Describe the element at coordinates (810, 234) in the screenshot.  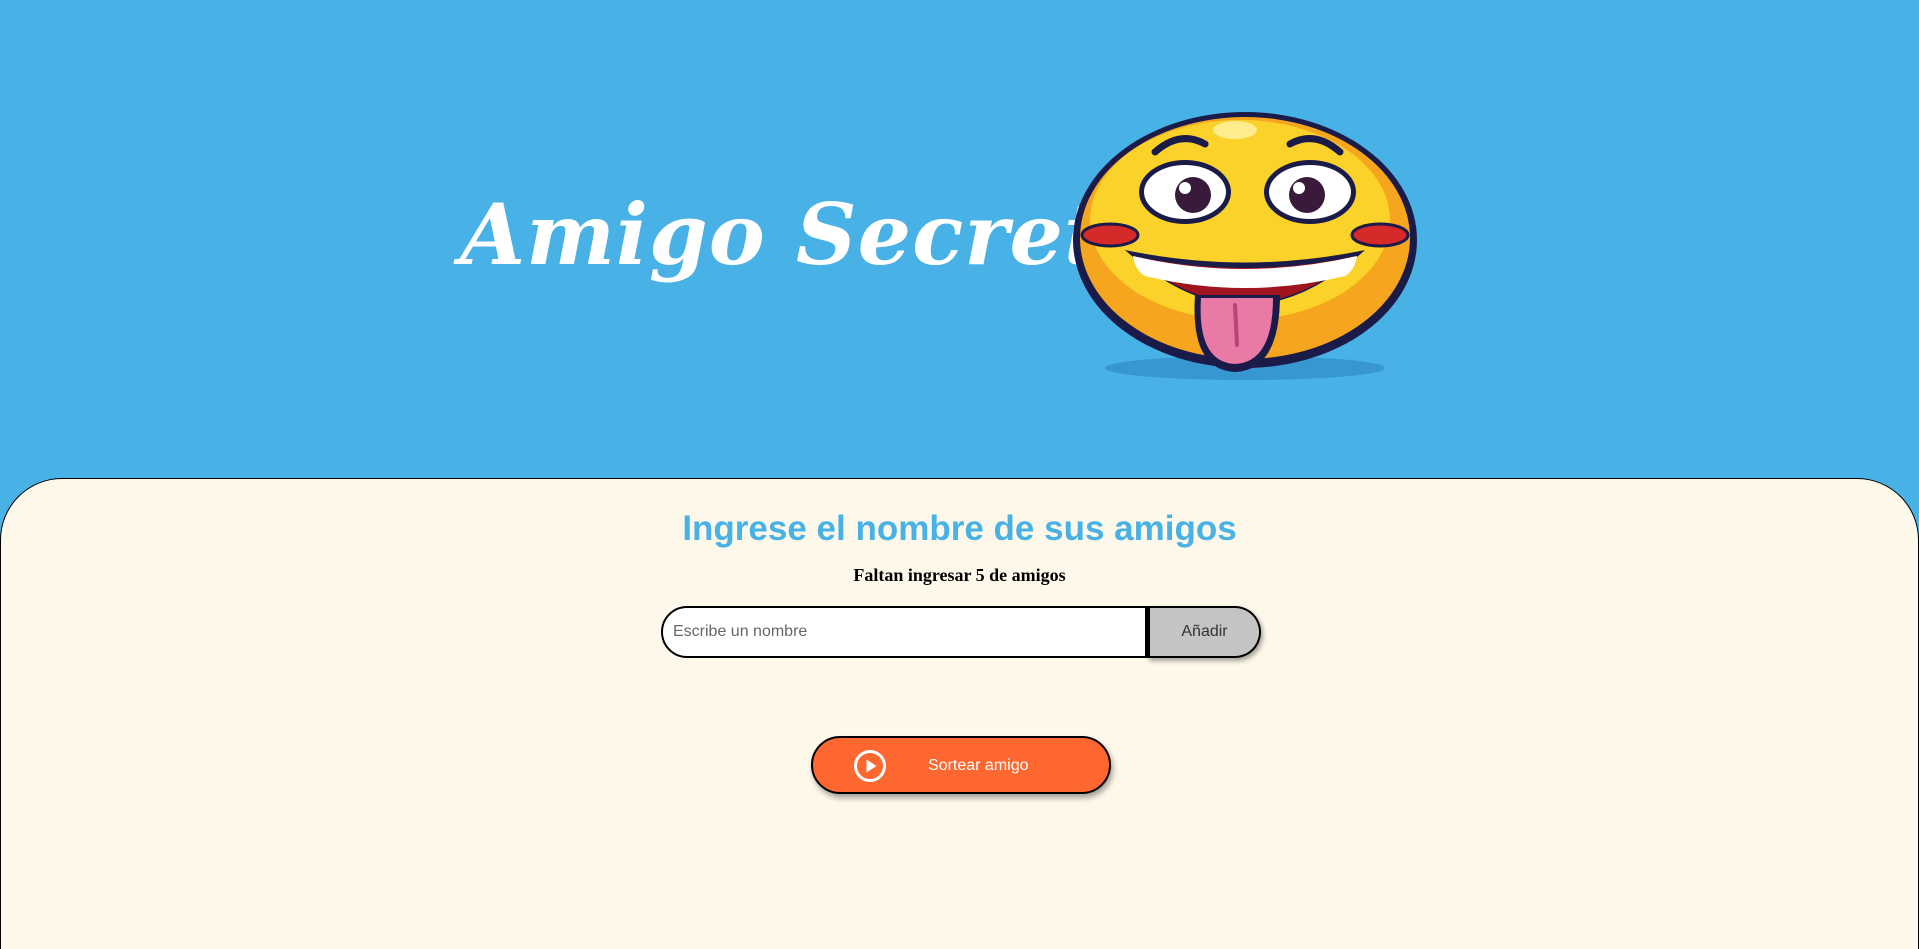
I see `page-title: Amigo Secreto` at that location.